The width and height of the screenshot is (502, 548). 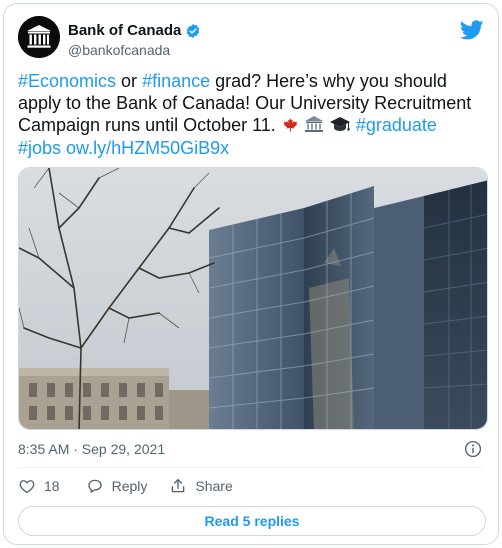 What do you see at coordinates (91, 449) in the screenshot?
I see `tweet-timestamp: 8:35 AM · Sep 29, 2021` at bounding box center [91, 449].